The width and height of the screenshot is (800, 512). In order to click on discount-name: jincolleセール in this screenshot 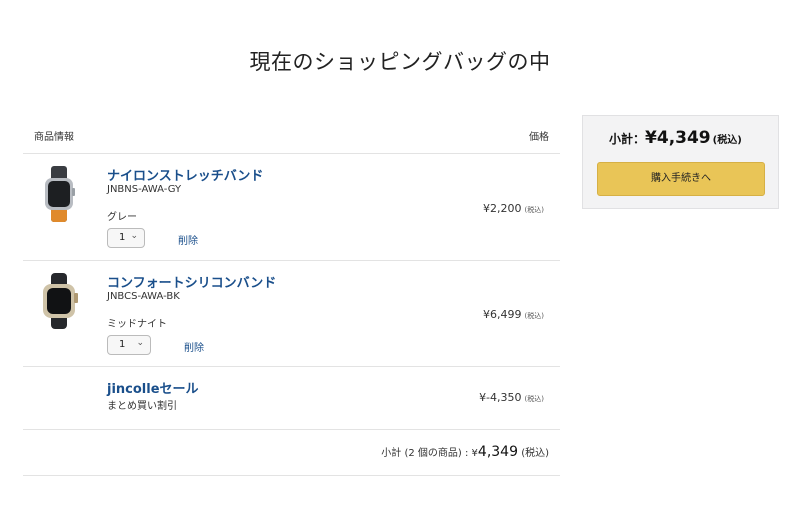, I will do `click(153, 389)`.